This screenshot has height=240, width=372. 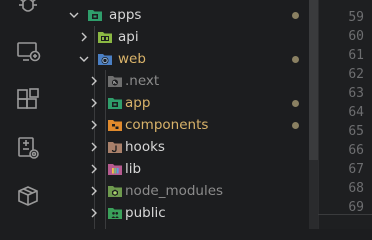 What do you see at coordinates (183, 169) in the screenshot?
I see `tree-item-lib: lib` at bounding box center [183, 169].